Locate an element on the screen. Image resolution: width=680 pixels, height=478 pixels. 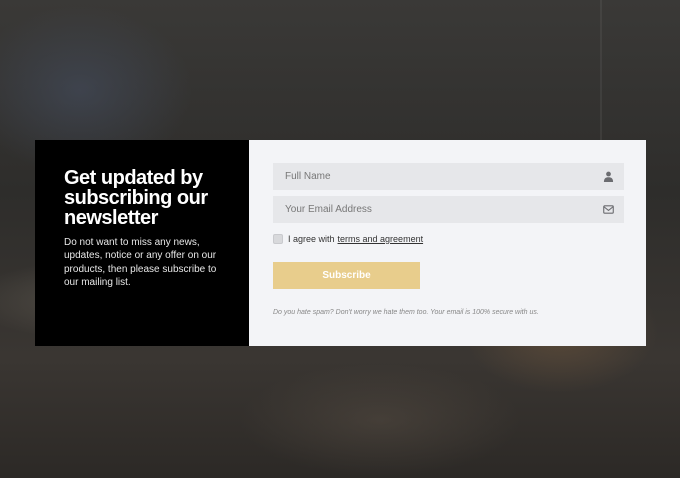
email-field is located at coordinates (448, 209).